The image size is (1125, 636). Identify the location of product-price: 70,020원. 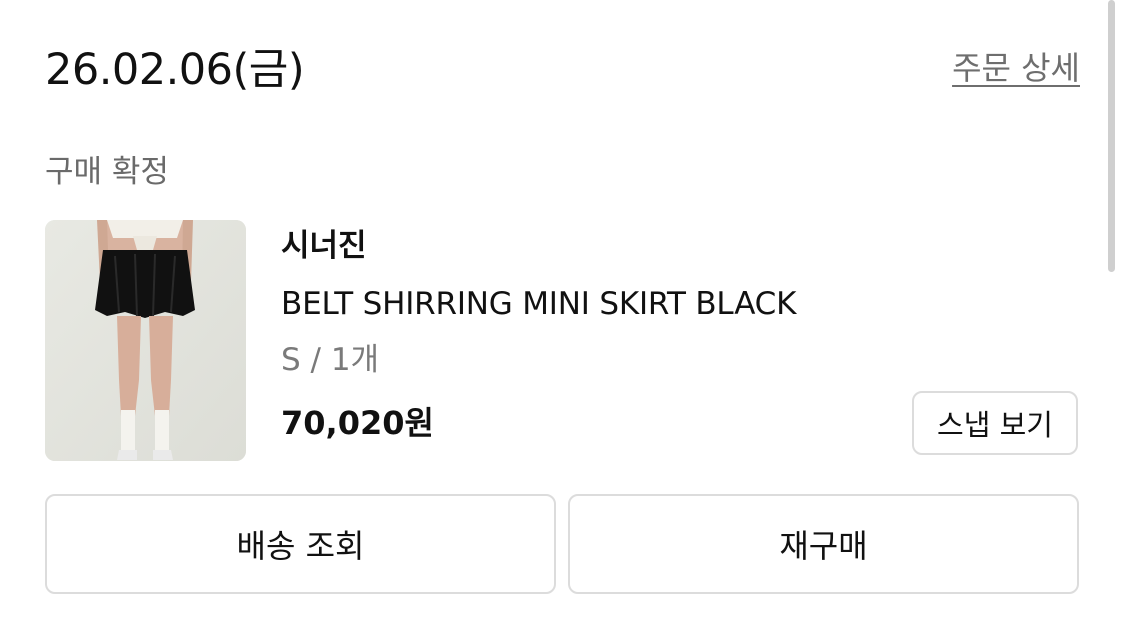
(357, 423).